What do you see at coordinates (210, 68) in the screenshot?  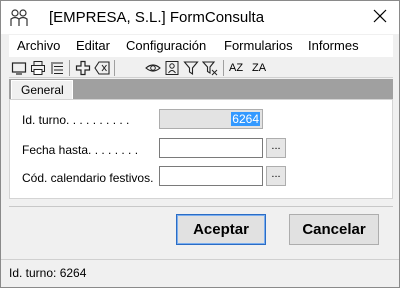 I see `clear-filter-icon` at bounding box center [210, 68].